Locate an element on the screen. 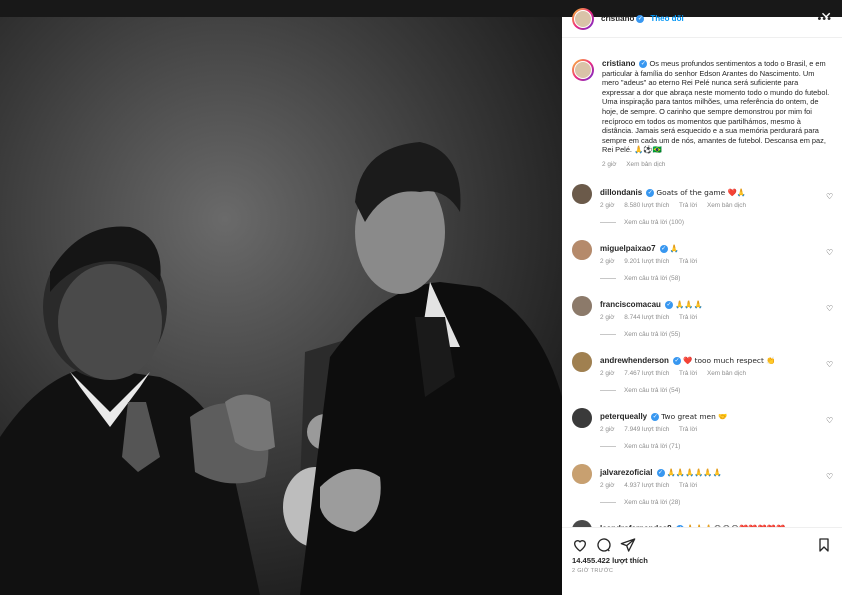 The width and height of the screenshot is (842, 595). comment-item: leandrofernandes8 ✓ 🙏🙏🙏😭😭😭❤️❤️❤️❤️❤️ ♡ is located at coordinates (702, 523).